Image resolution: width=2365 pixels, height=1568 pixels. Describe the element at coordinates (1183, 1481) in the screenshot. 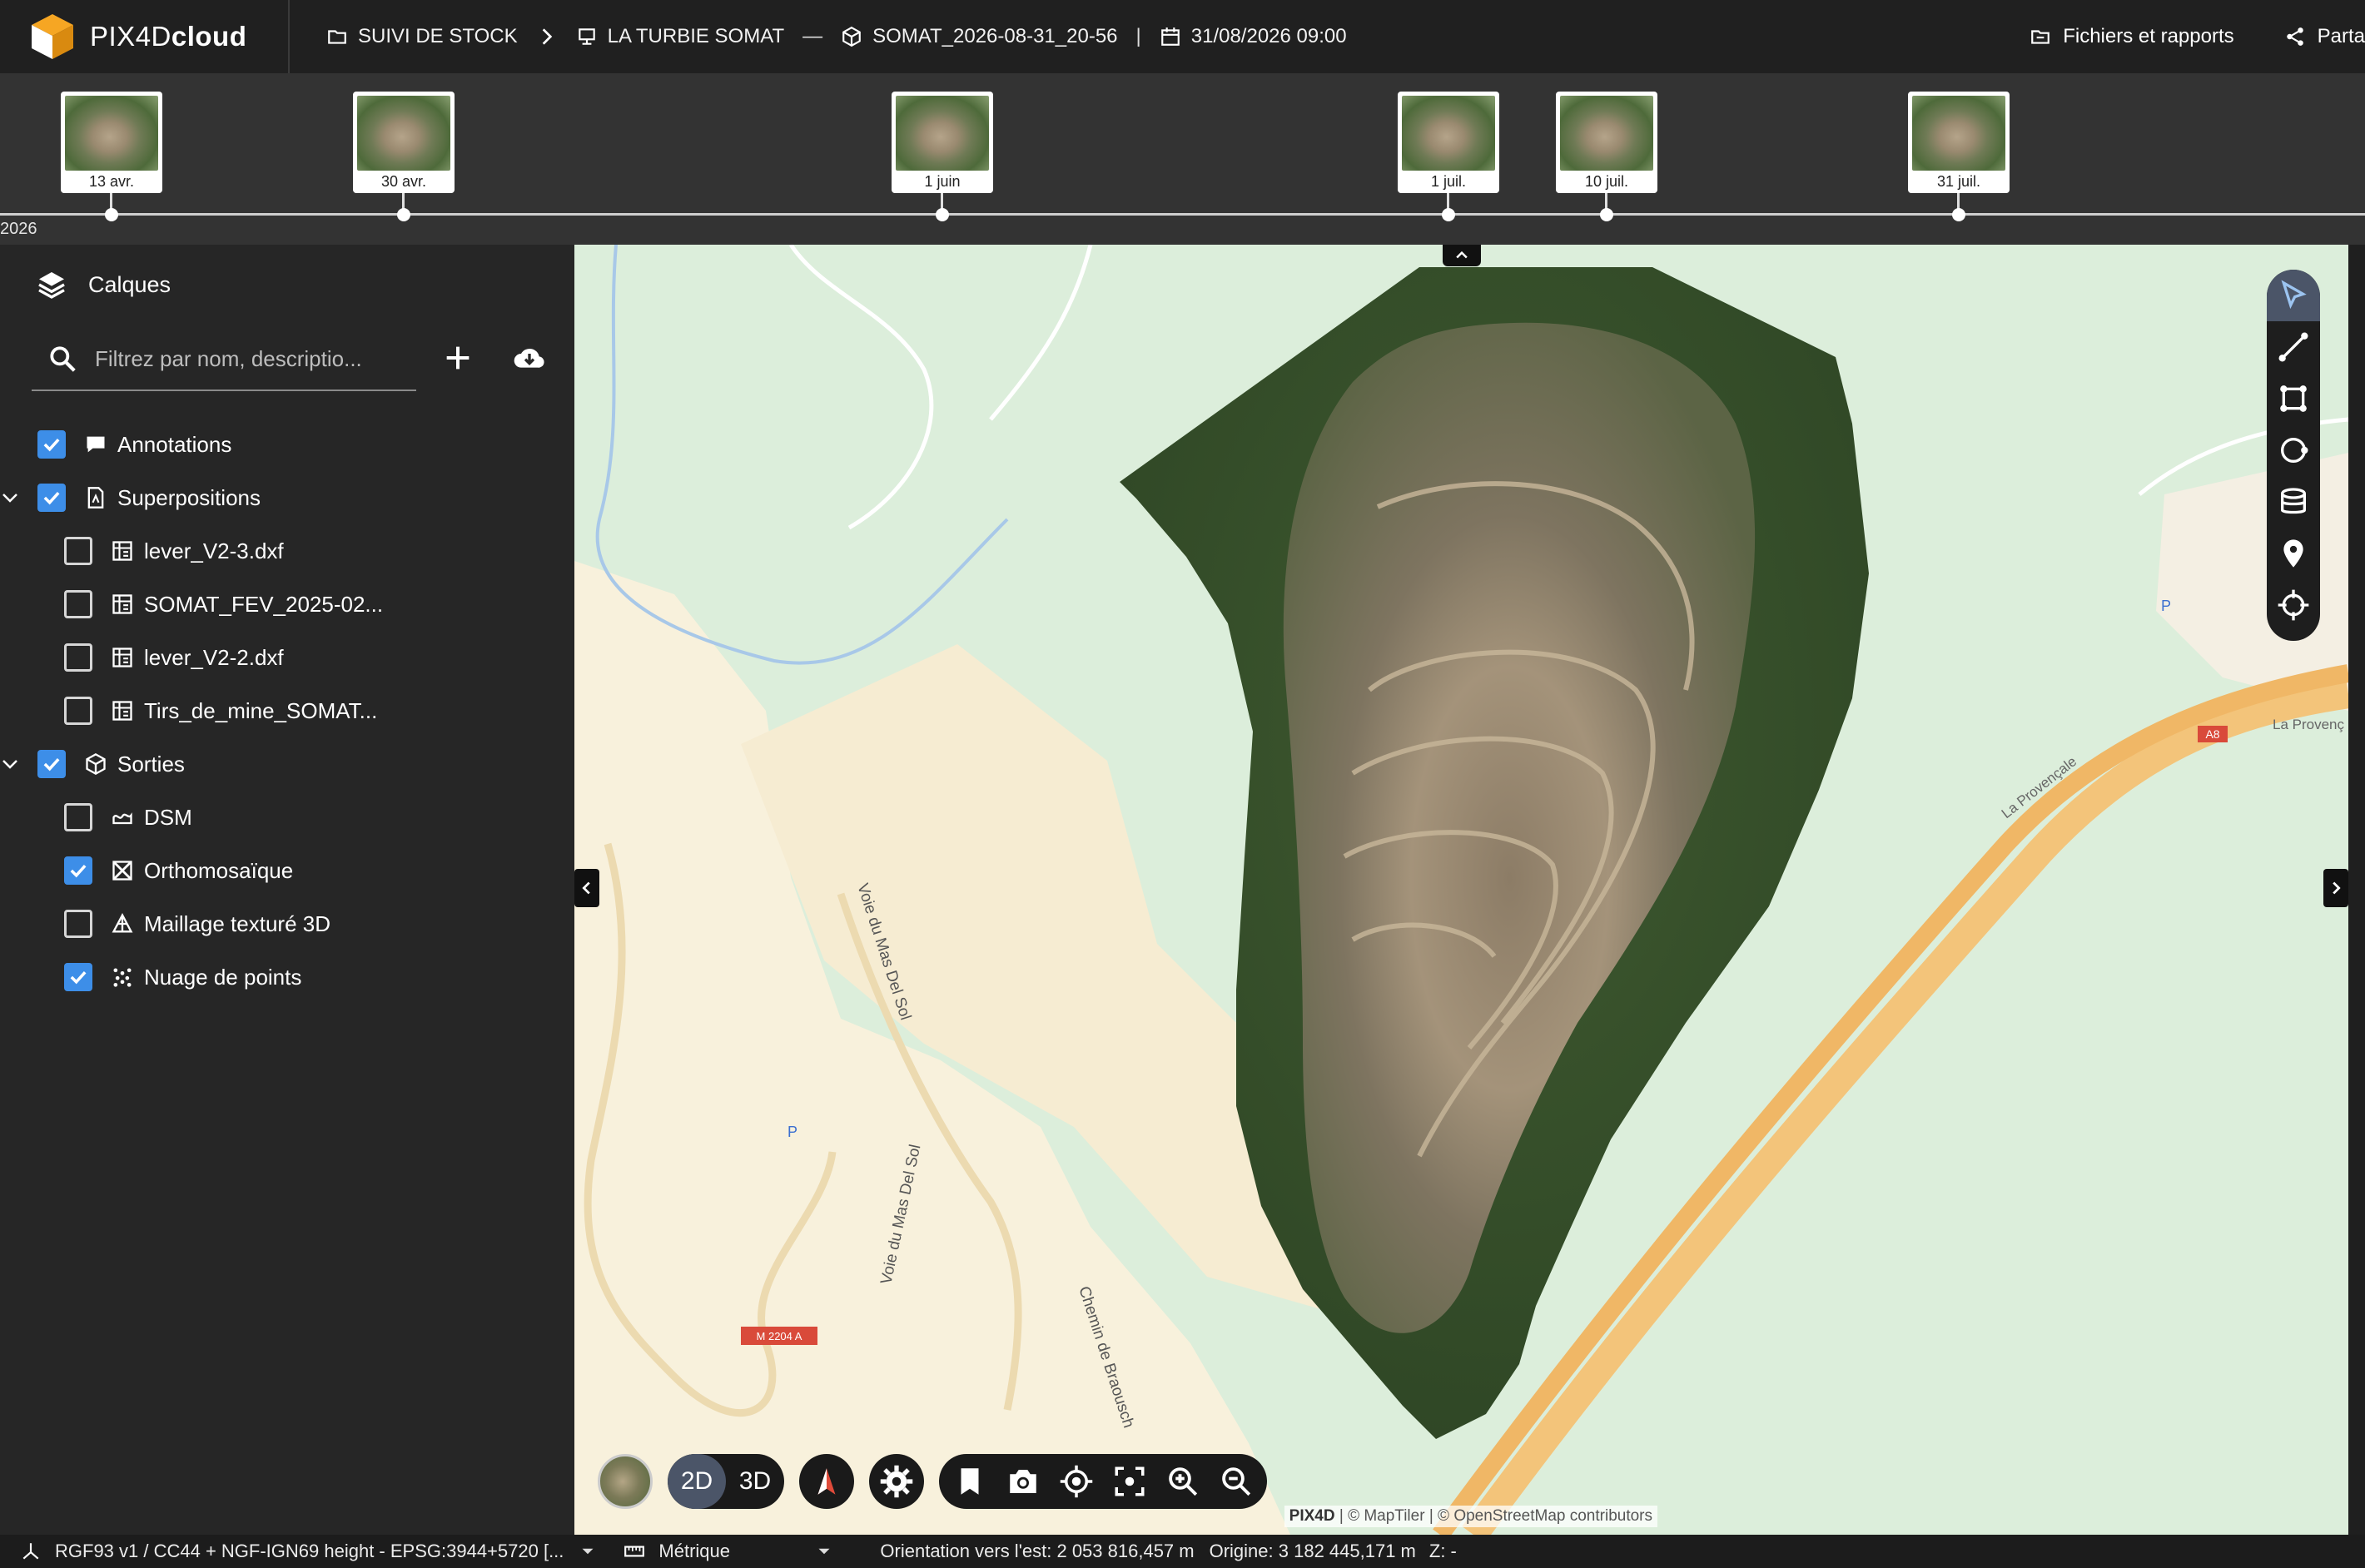

I see `zoom-in-icon` at that location.